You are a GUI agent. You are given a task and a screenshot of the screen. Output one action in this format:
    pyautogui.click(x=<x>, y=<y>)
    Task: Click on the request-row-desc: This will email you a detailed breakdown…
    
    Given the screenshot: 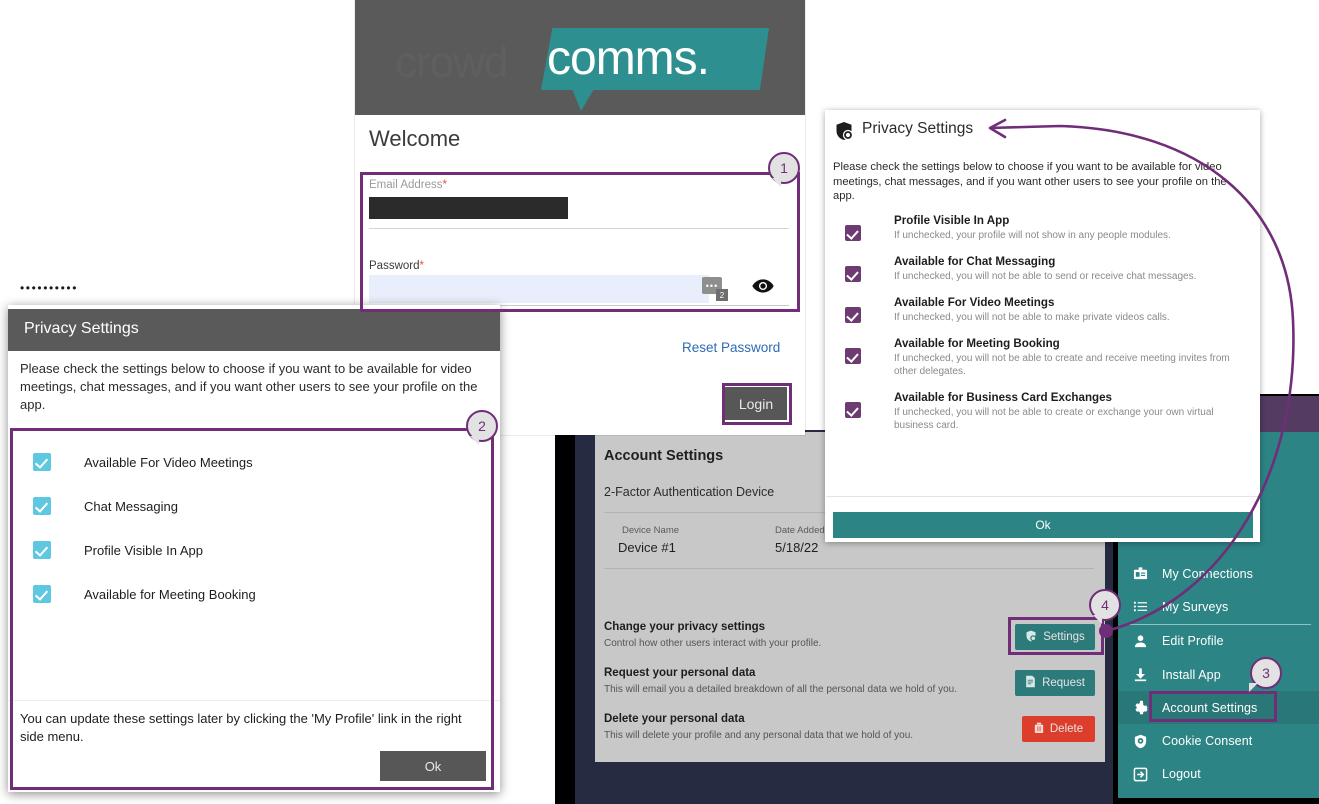 What is the action you would take?
    pyautogui.click(x=780, y=689)
    